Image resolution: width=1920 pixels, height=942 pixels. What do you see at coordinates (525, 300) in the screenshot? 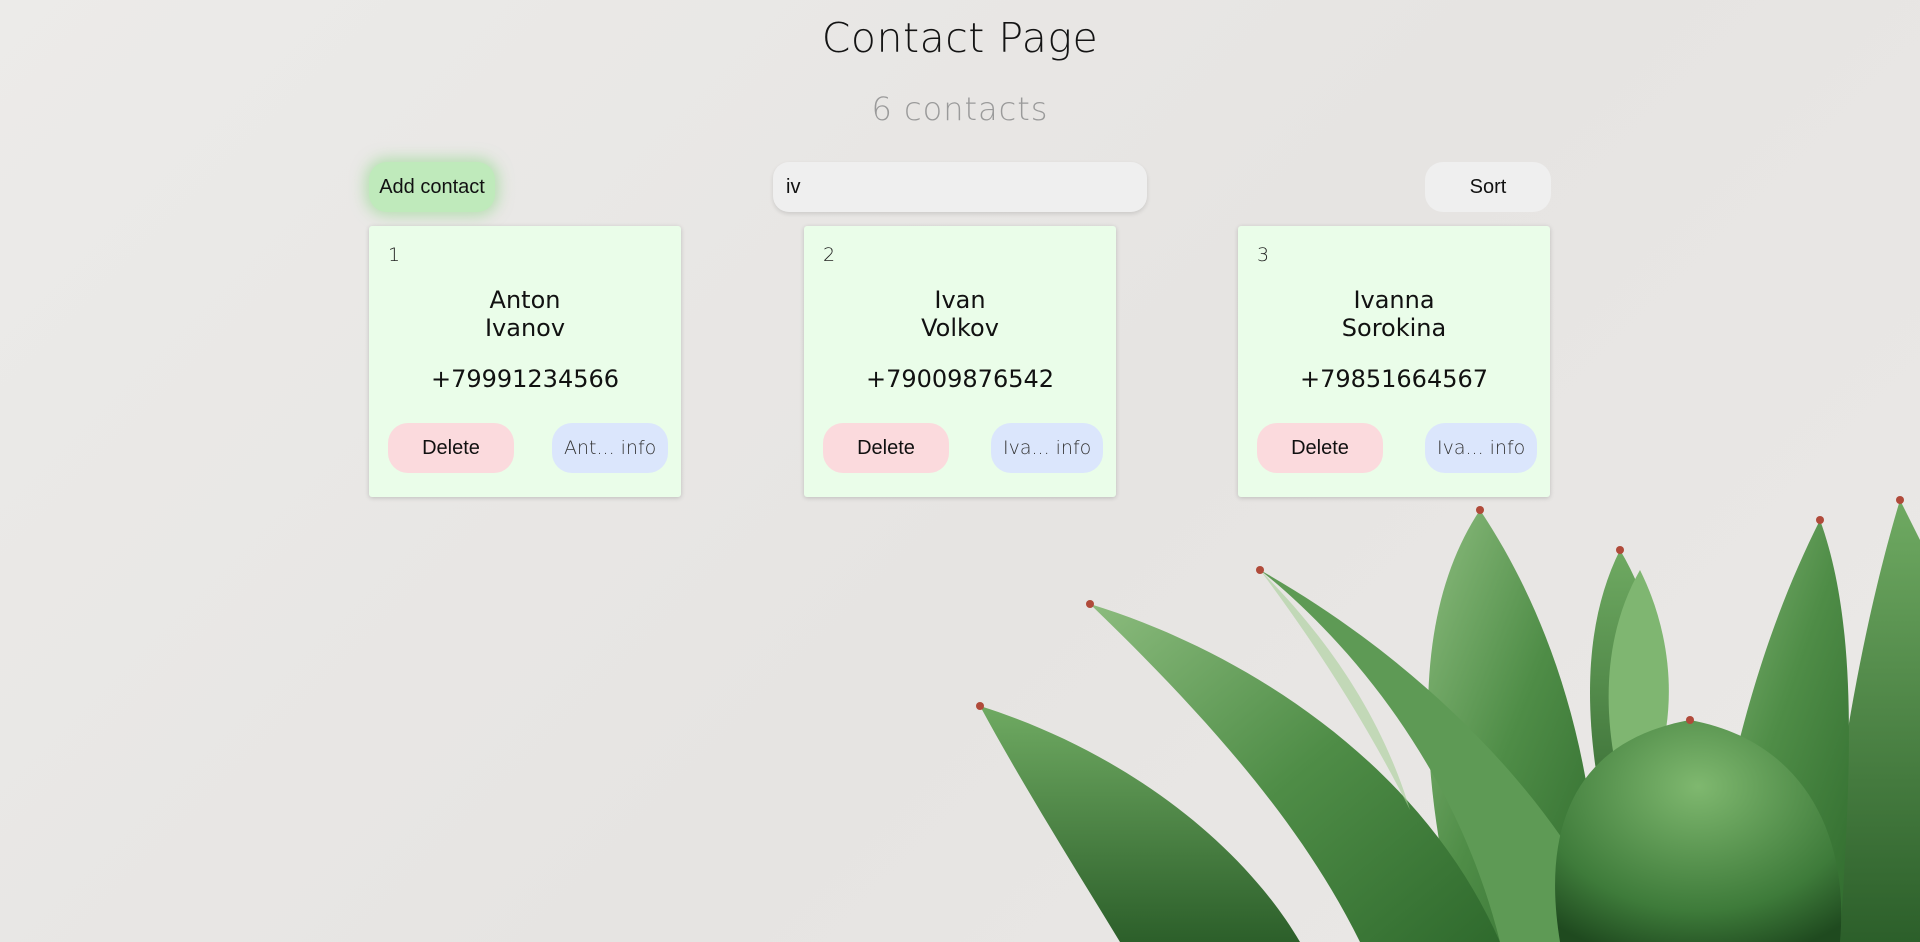
I see `contact-first-name: Anton` at bounding box center [525, 300].